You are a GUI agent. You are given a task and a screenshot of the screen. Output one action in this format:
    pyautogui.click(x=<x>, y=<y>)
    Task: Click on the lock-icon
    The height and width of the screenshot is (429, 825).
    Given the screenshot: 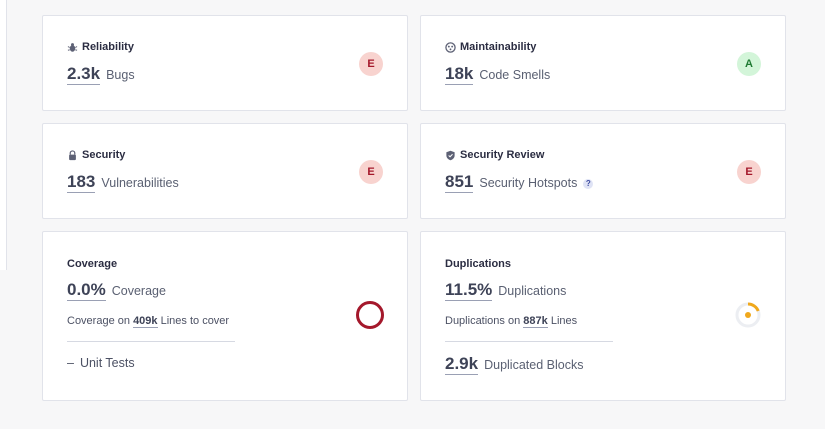 What is the action you would take?
    pyautogui.click(x=72, y=154)
    